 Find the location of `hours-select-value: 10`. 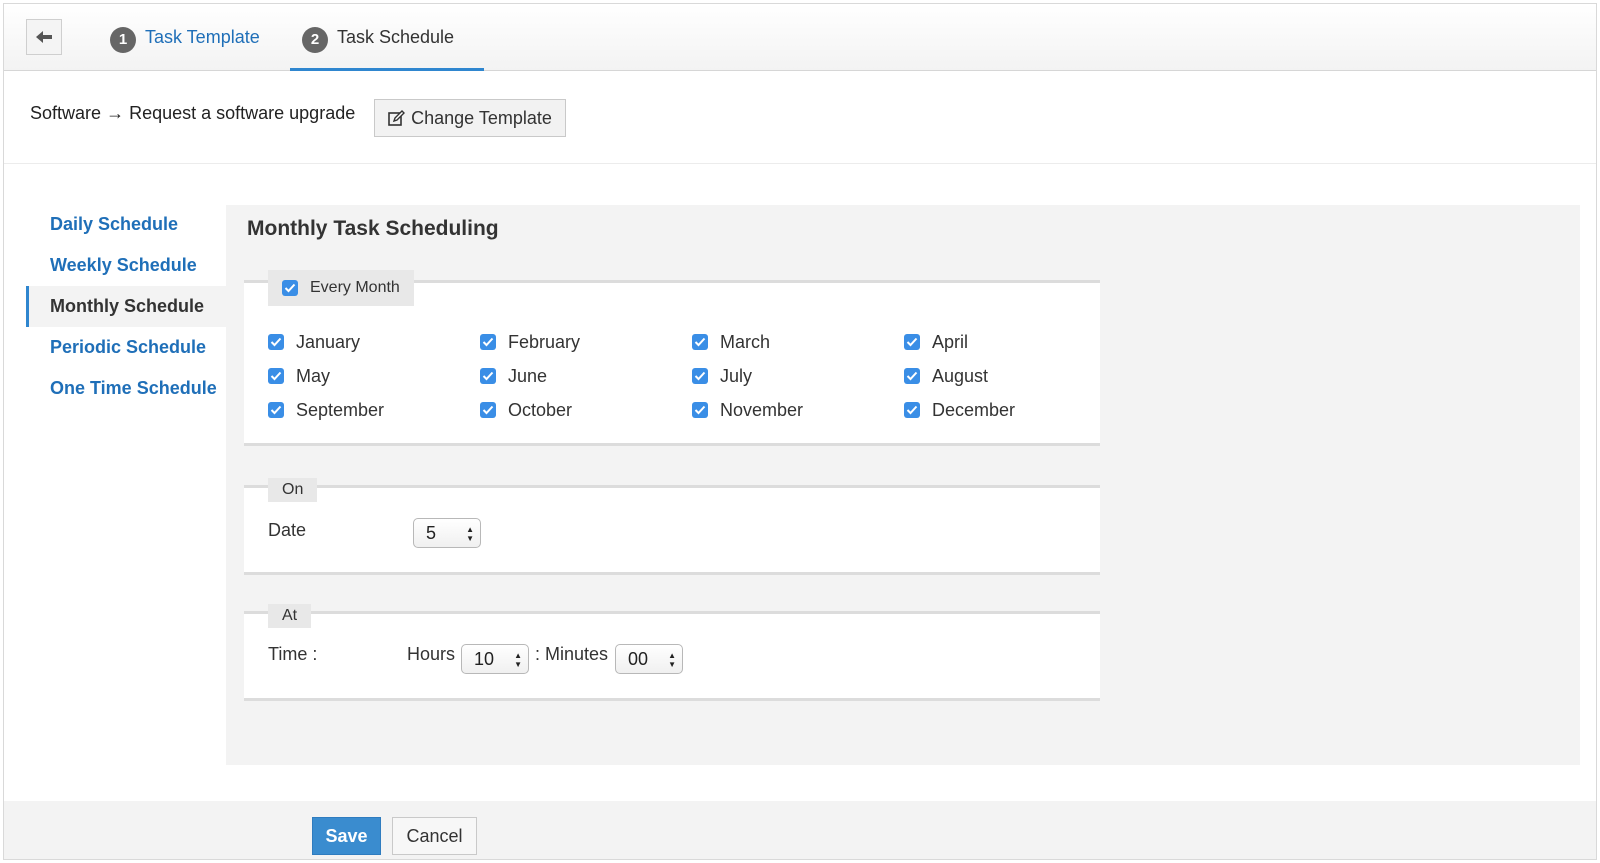

hours-select-value: 10 is located at coordinates (484, 658).